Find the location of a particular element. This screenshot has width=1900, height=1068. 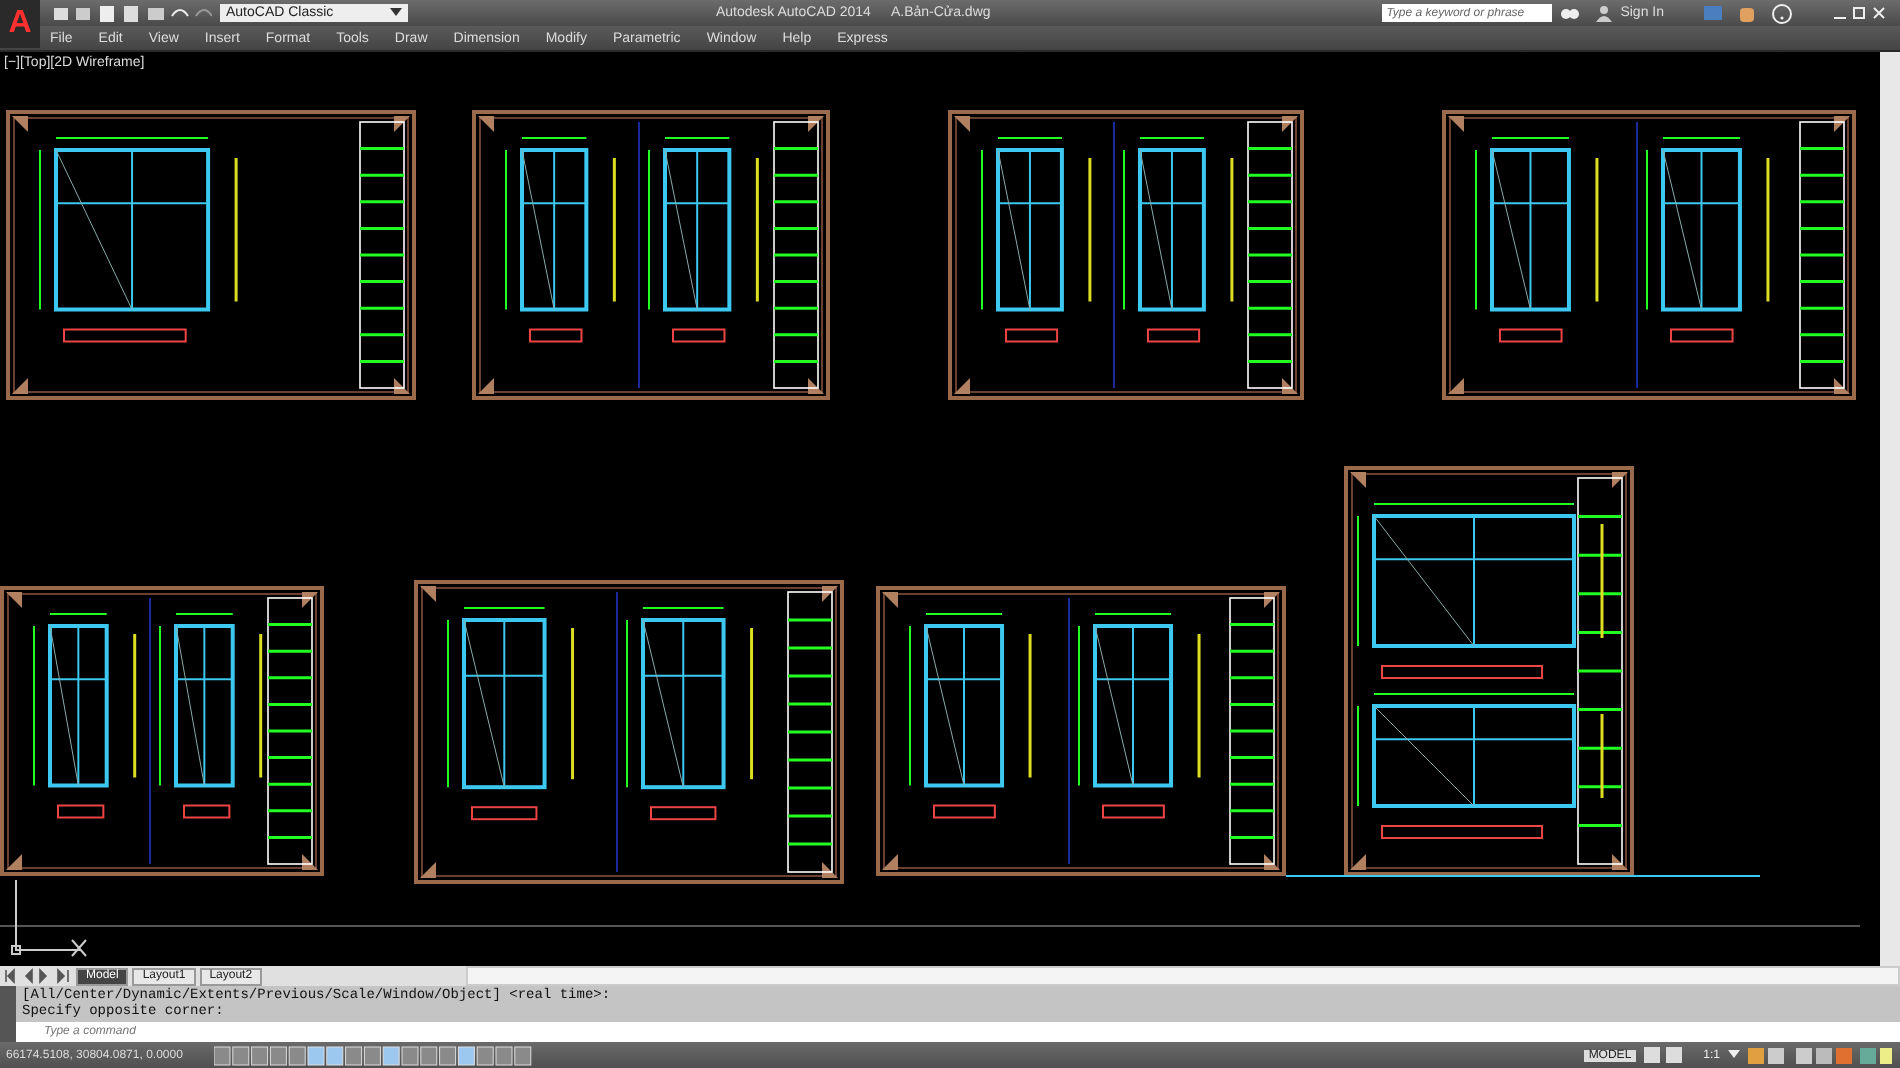

drafting-toggles-icon is located at coordinates (374, 1055).